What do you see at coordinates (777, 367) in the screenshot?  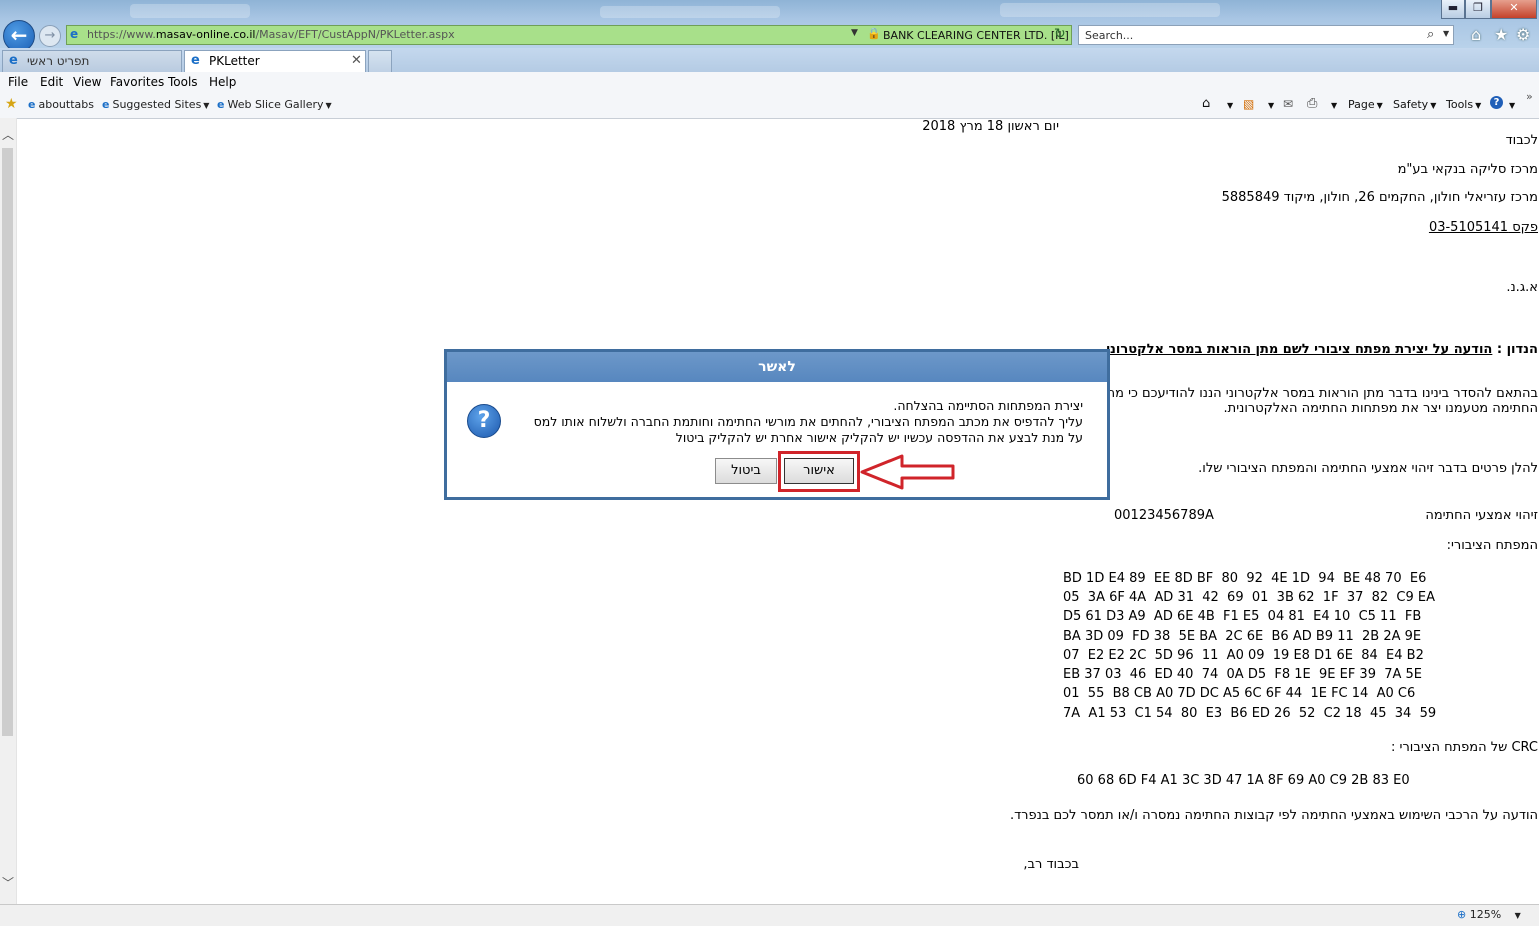 I see `dialog-title: לאשר` at bounding box center [777, 367].